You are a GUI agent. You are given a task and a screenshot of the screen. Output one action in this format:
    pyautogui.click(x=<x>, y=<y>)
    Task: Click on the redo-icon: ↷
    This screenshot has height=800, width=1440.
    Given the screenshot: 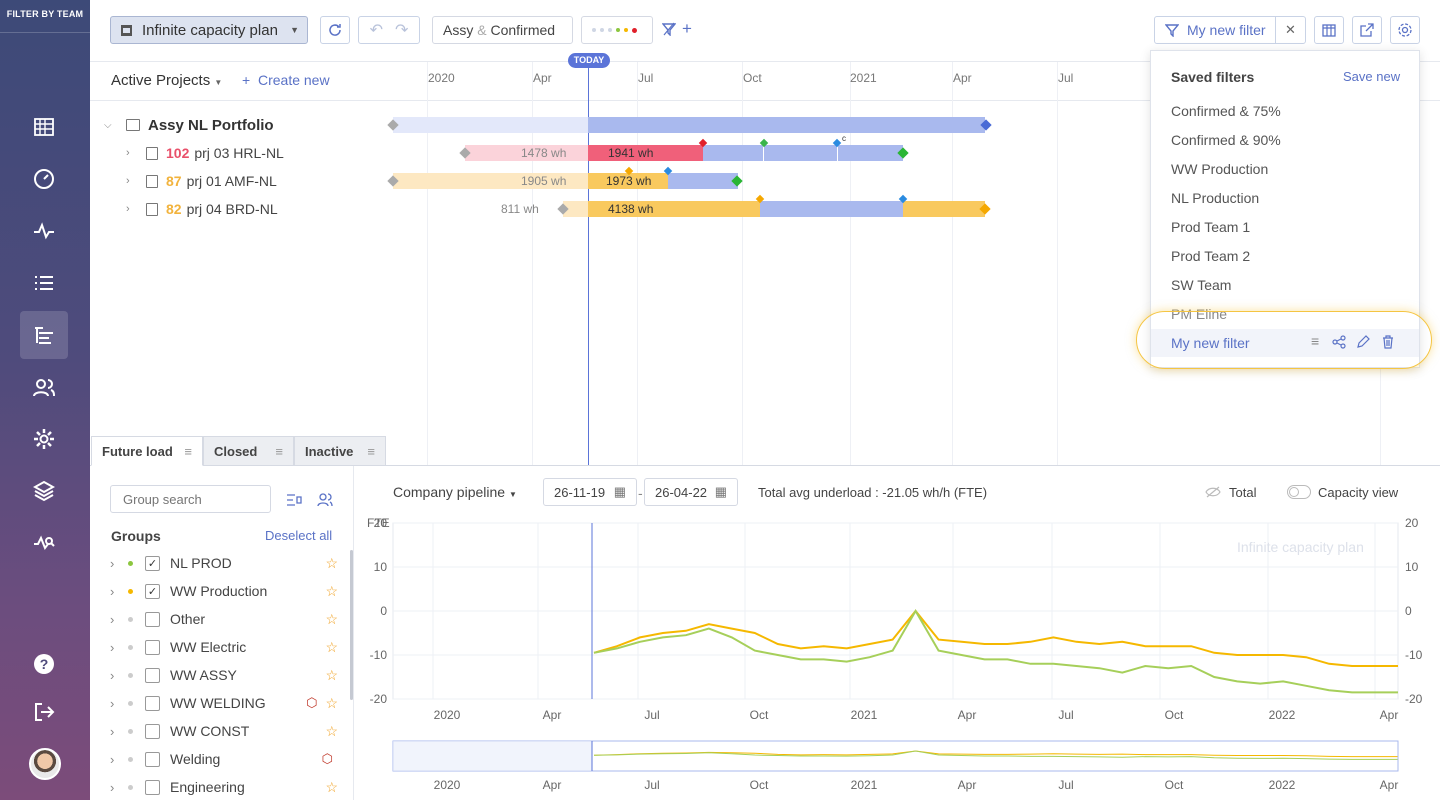 What is the action you would take?
    pyautogui.click(x=401, y=30)
    